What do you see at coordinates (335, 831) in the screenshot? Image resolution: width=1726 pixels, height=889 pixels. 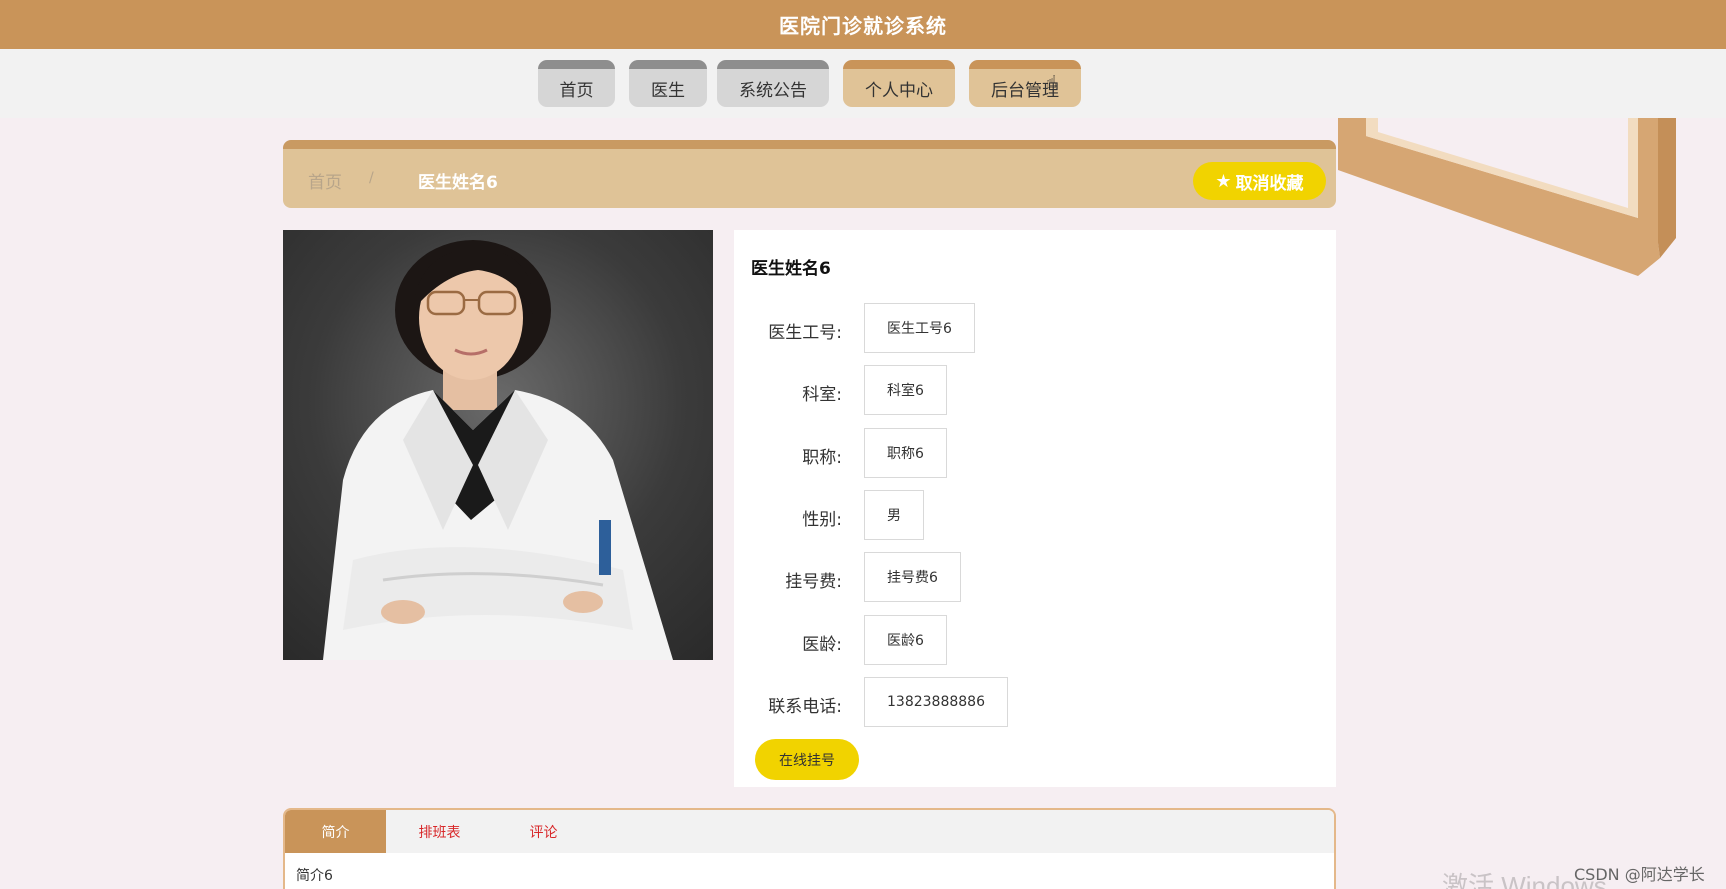 I see `tab-intro: 简介` at bounding box center [335, 831].